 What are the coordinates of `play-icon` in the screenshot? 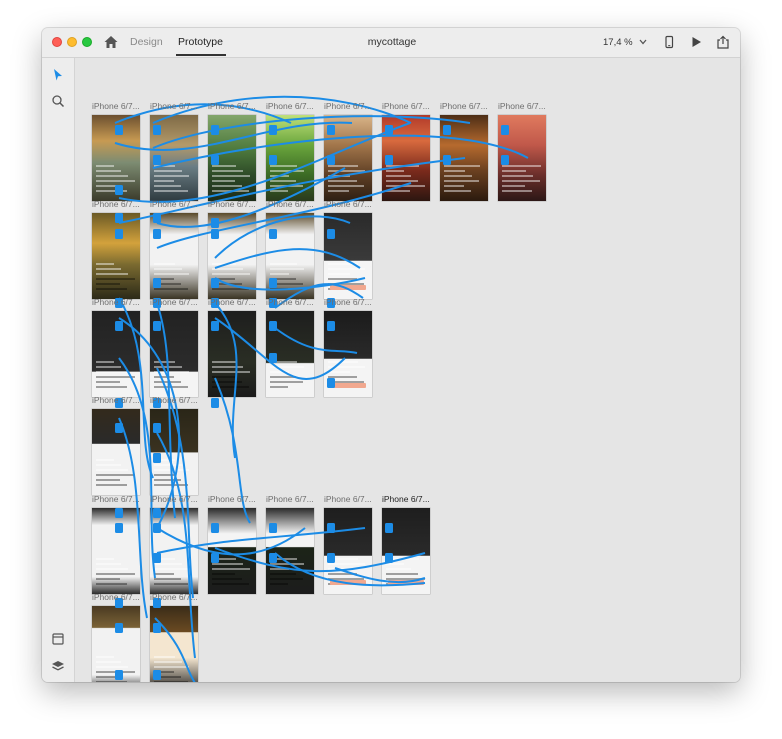 It's located at (696, 42).